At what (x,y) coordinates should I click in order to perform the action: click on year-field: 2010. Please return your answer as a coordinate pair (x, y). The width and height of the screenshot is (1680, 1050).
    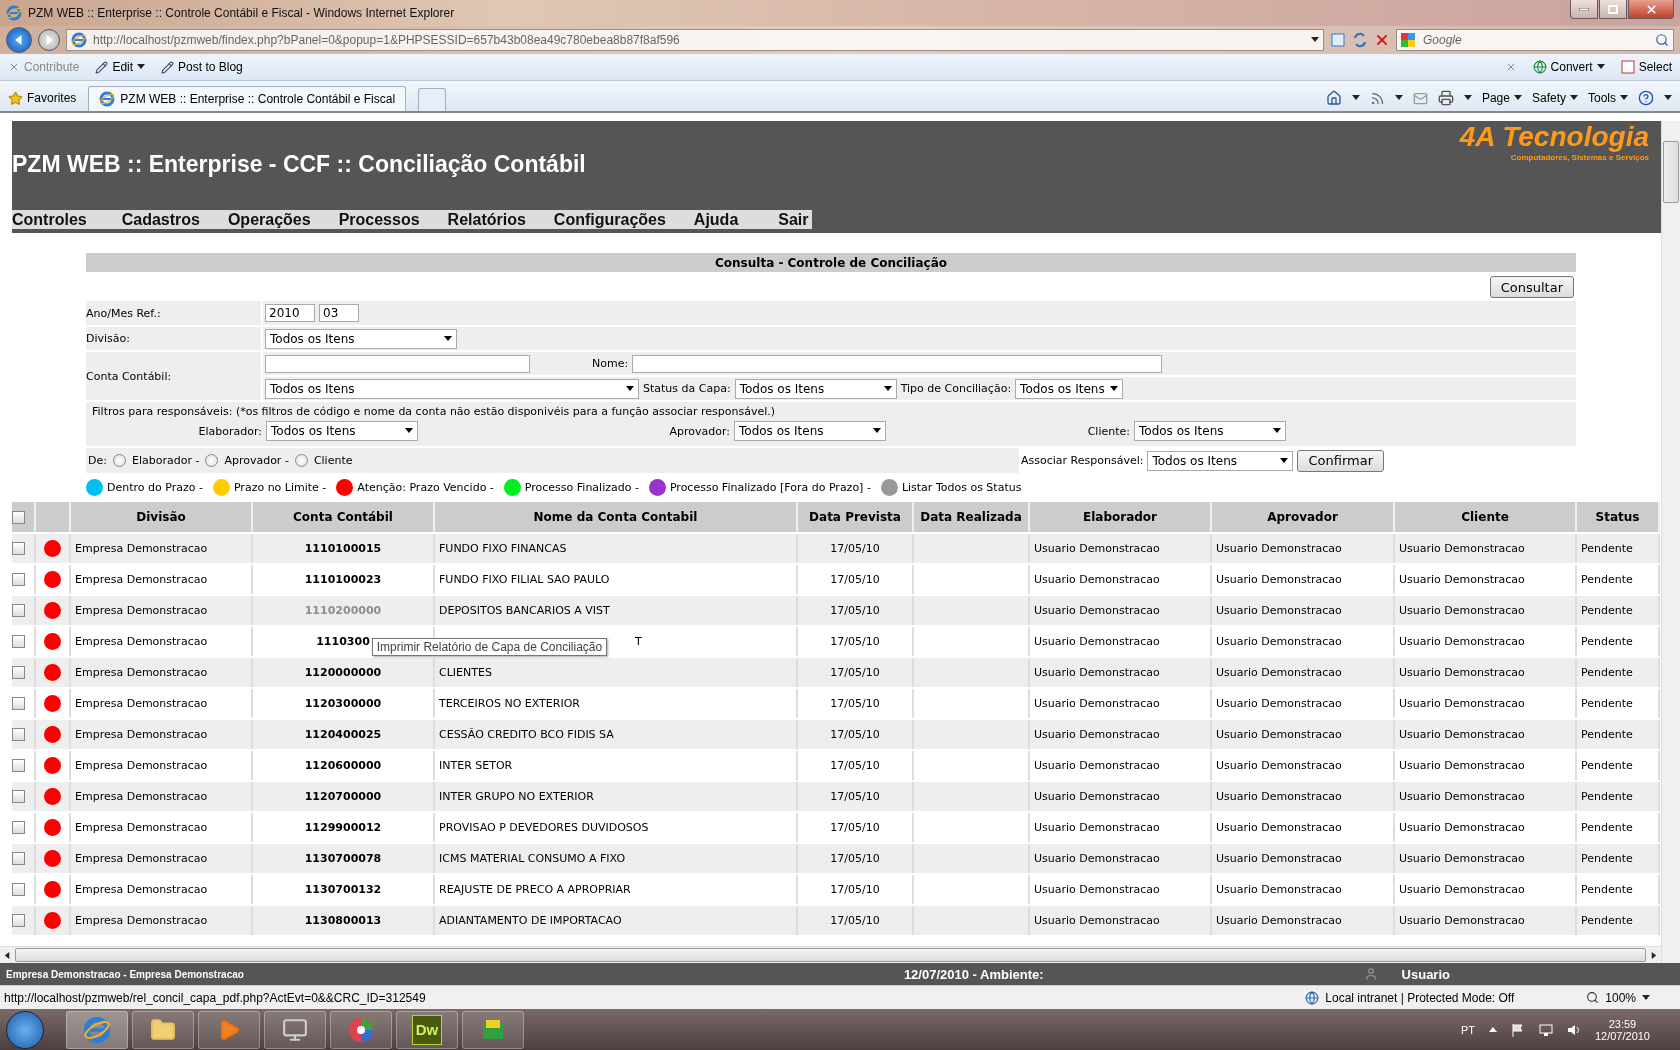
    Looking at the image, I should click on (290, 313).